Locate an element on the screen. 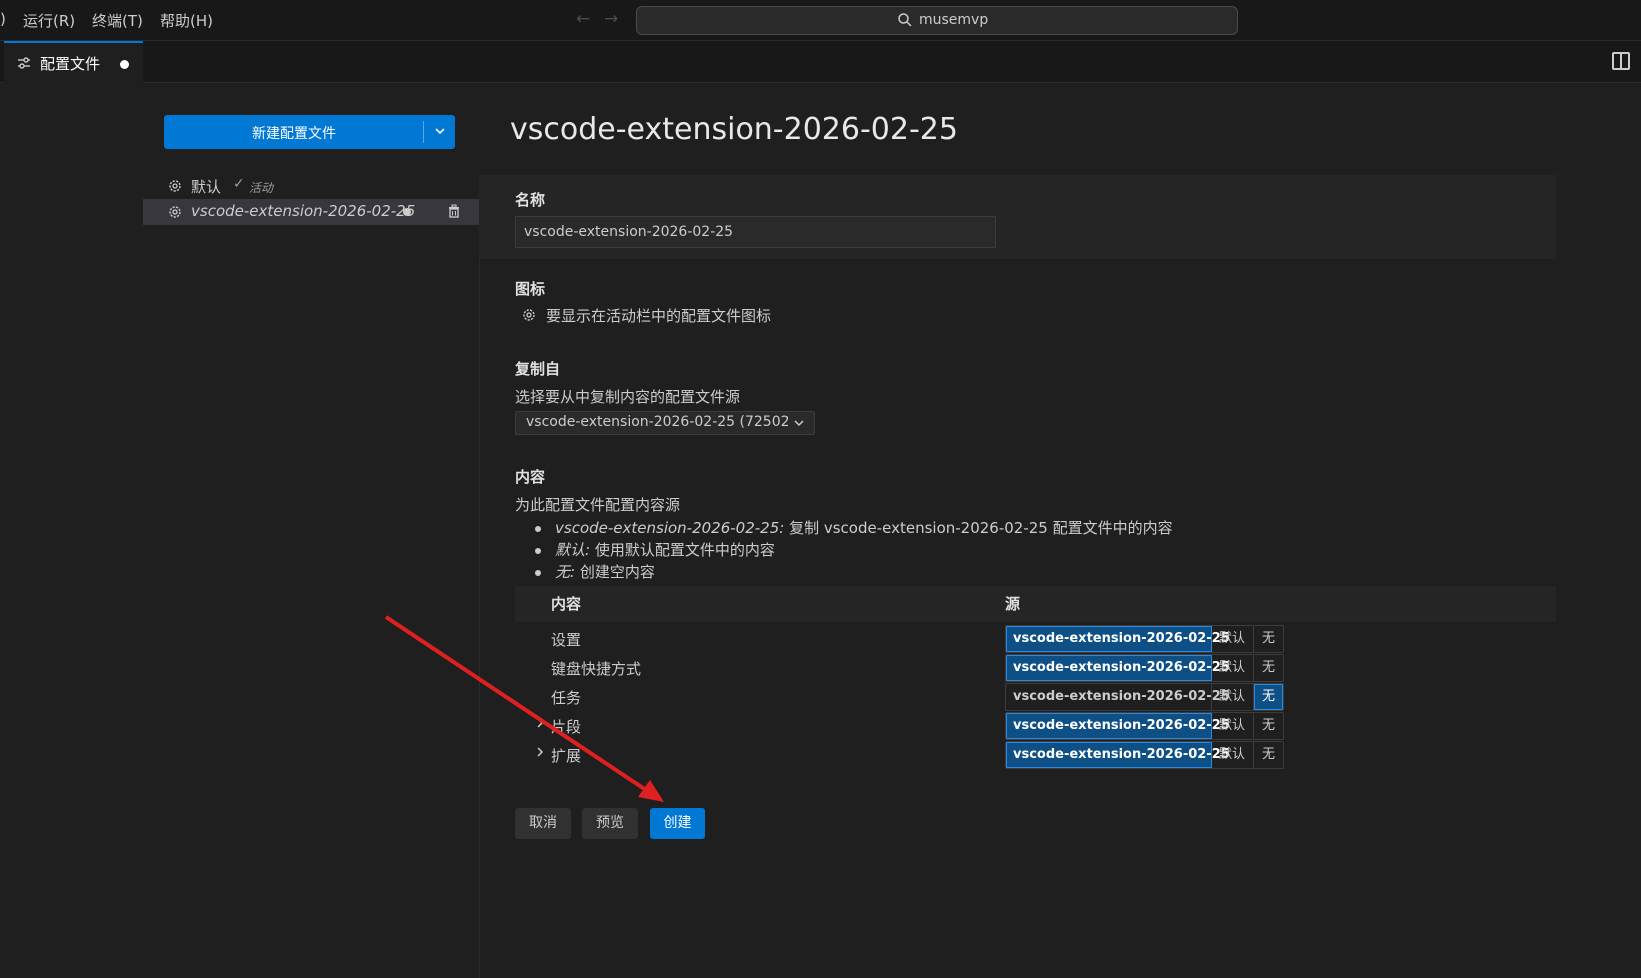 Image resolution: width=1641 pixels, height=978 pixels. menu-item-terminal: 终端(T) is located at coordinates (117, 20).